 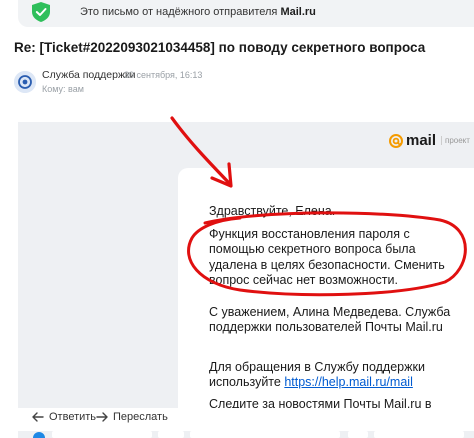 I want to click on reply-icon, so click(x=38, y=417).